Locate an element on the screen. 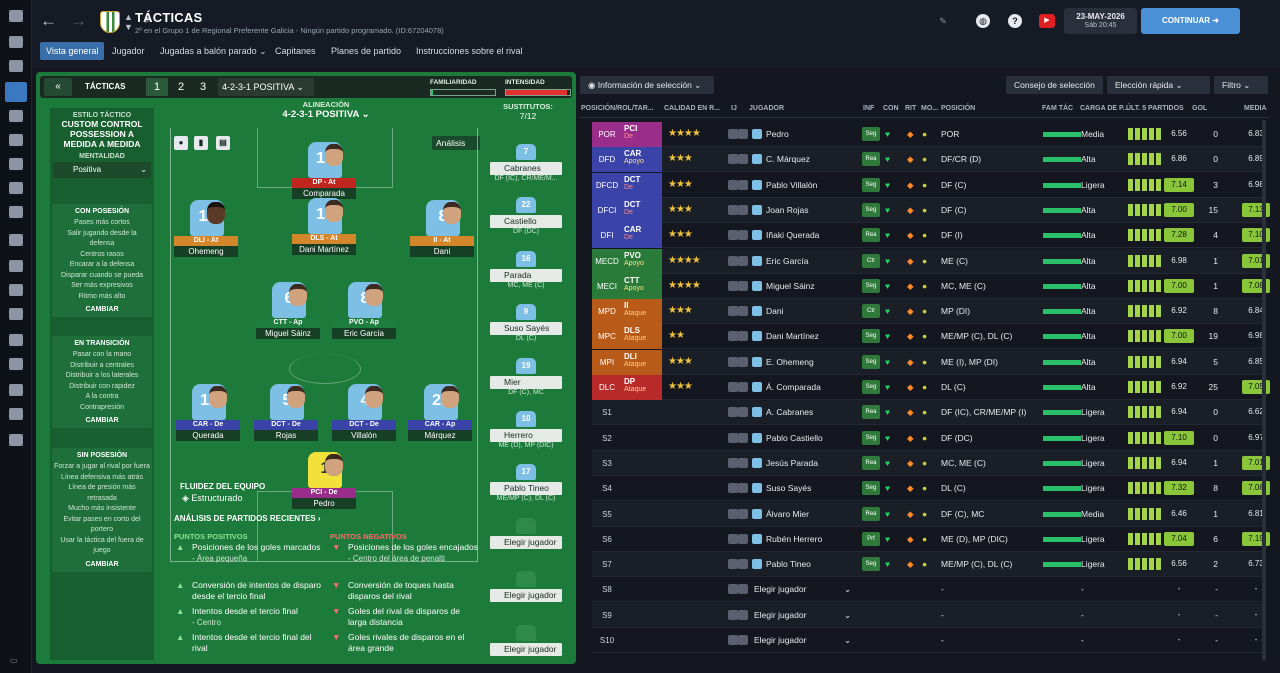 The width and height of the screenshot is (1280, 673). player-name: Rubén Herrero is located at coordinates (794, 539).